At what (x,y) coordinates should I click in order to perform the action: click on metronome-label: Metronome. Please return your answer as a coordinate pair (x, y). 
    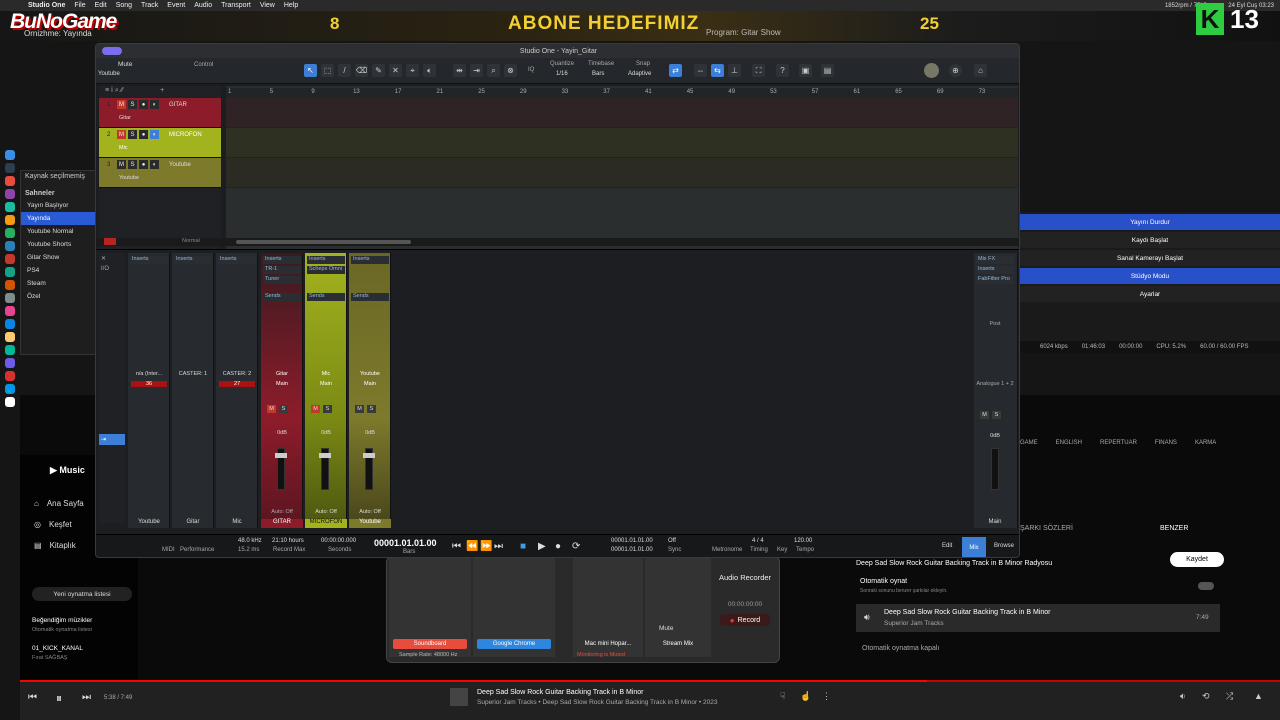
    Looking at the image, I should click on (727, 550).